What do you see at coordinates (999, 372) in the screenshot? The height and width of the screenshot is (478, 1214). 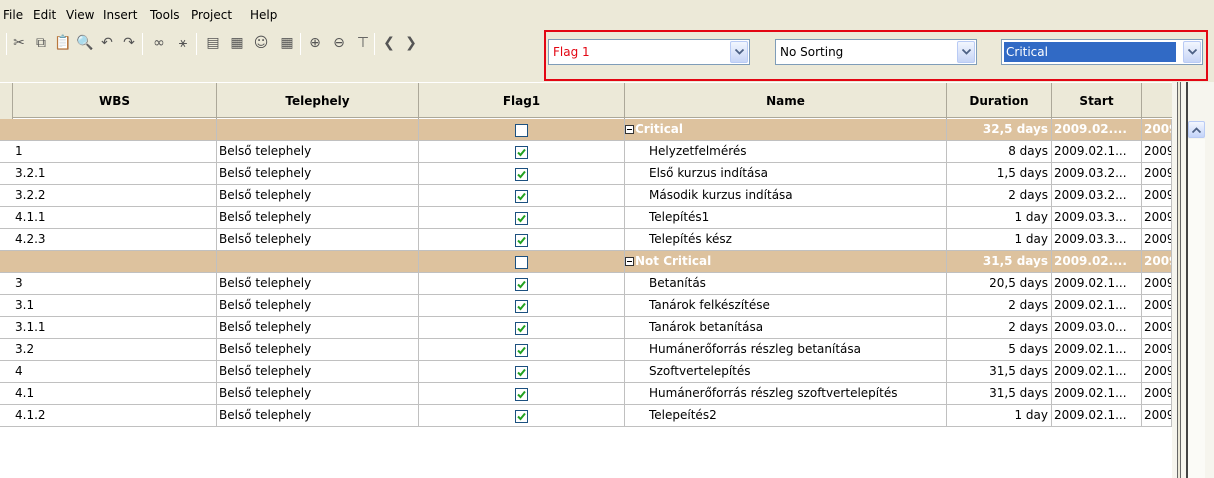 I see `duration-cell: 31,5 days` at bounding box center [999, 372].